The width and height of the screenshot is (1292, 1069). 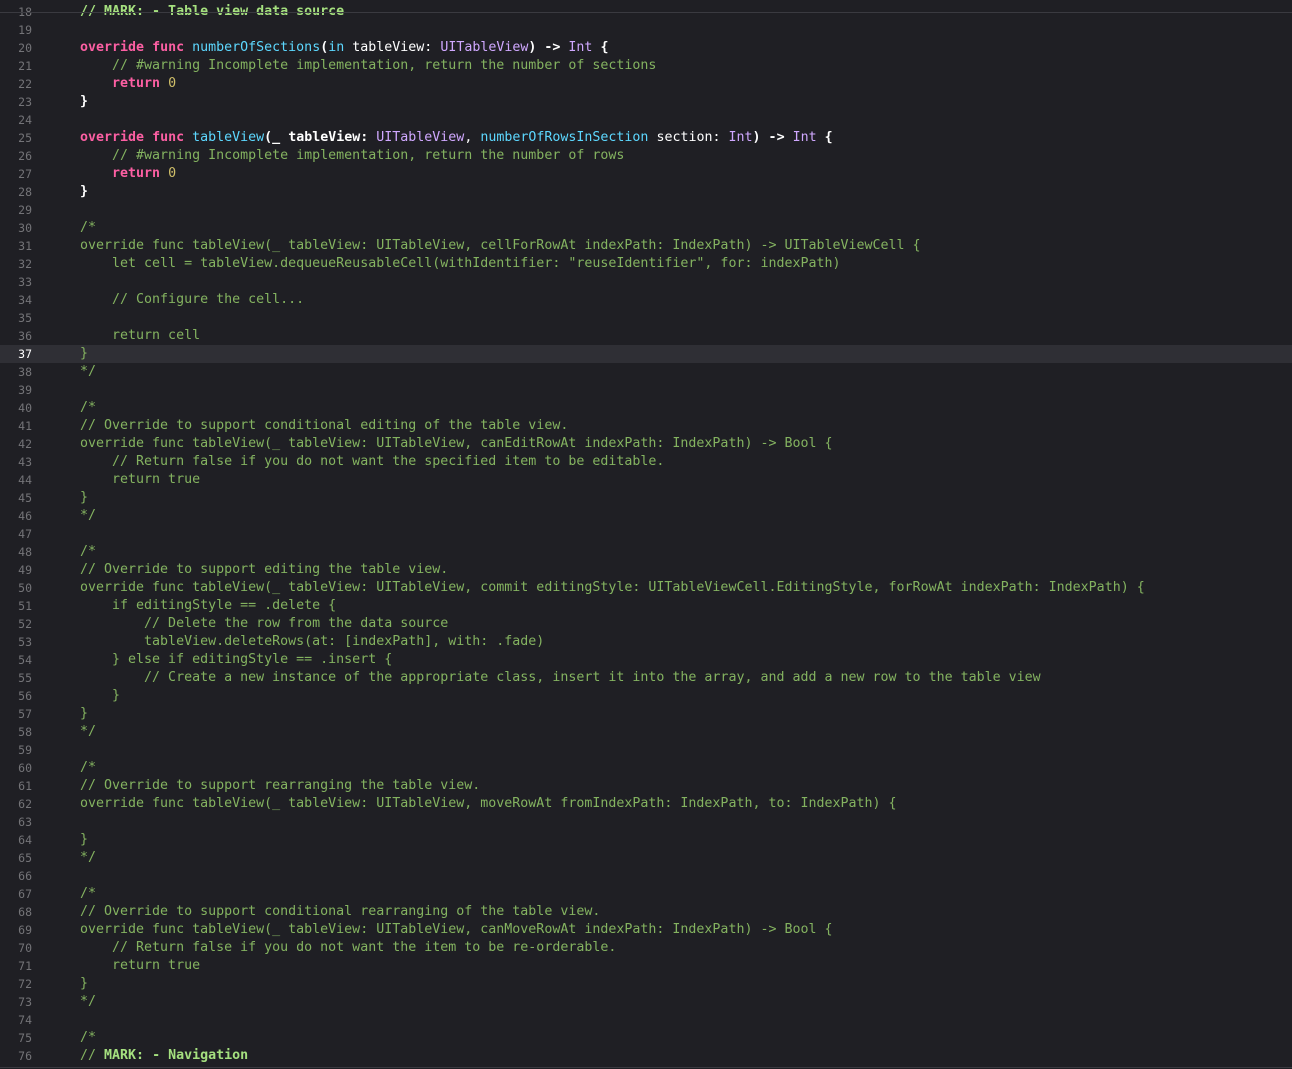 I want to click on code-line: 38 */, so click(x=646, y=372).